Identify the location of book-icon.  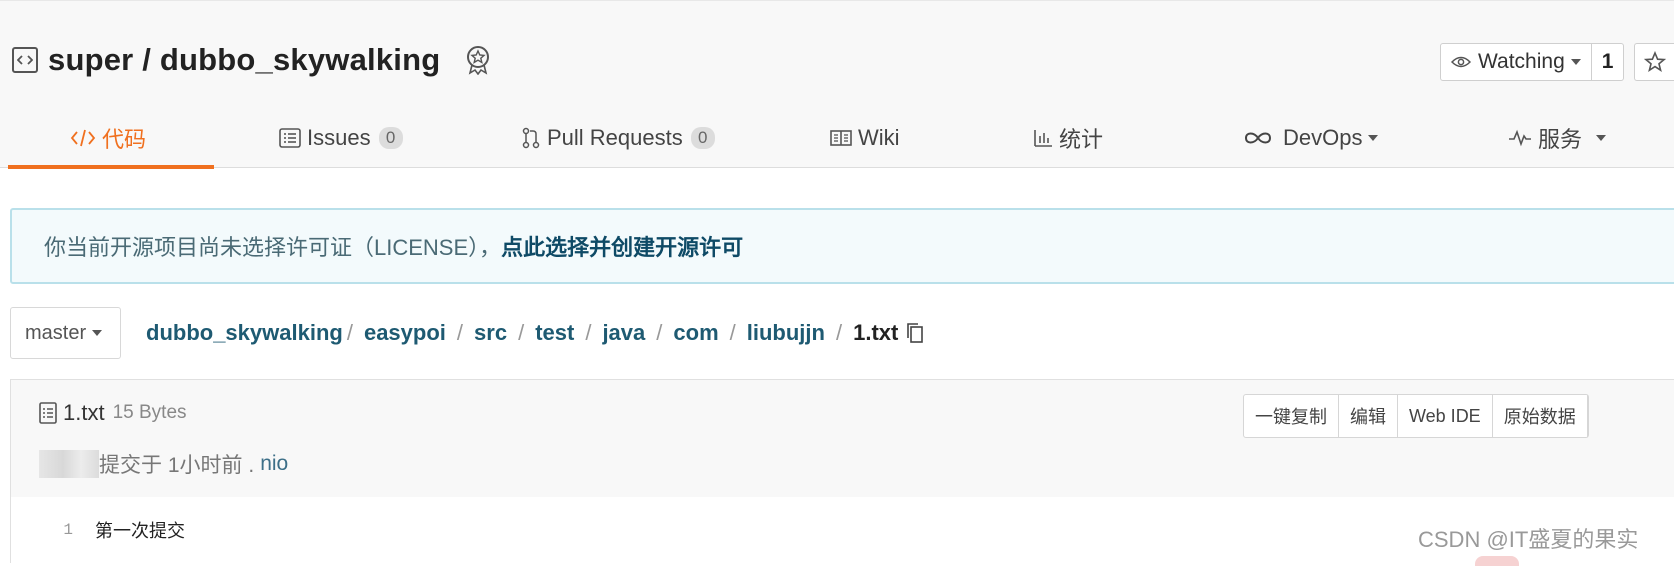
(841, 138).